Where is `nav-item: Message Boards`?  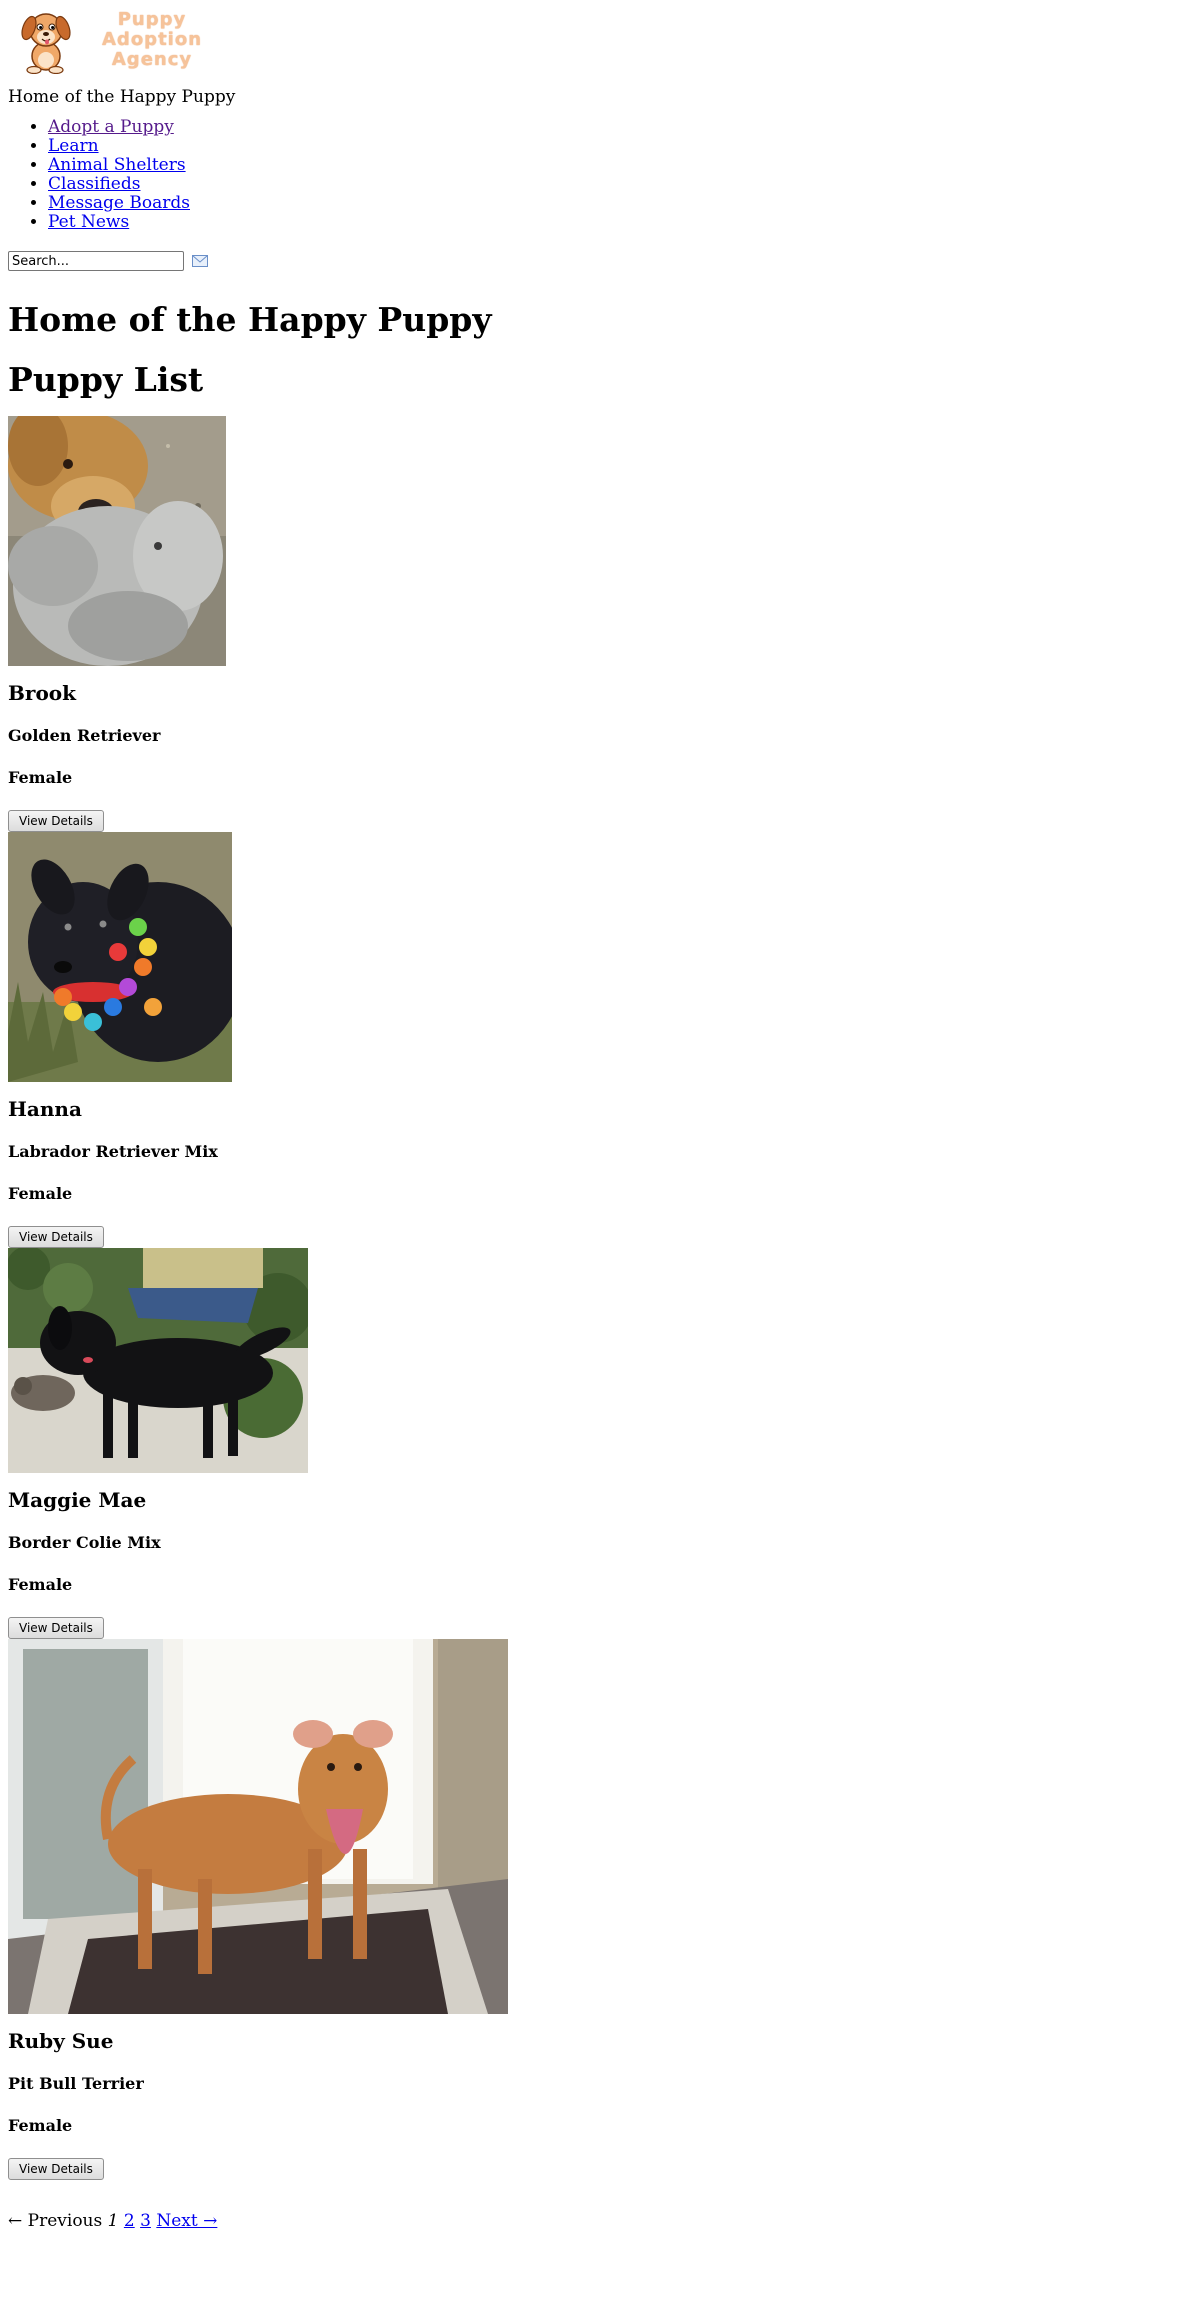 nav-item: Message Boards is located at coordinates (612, 203).